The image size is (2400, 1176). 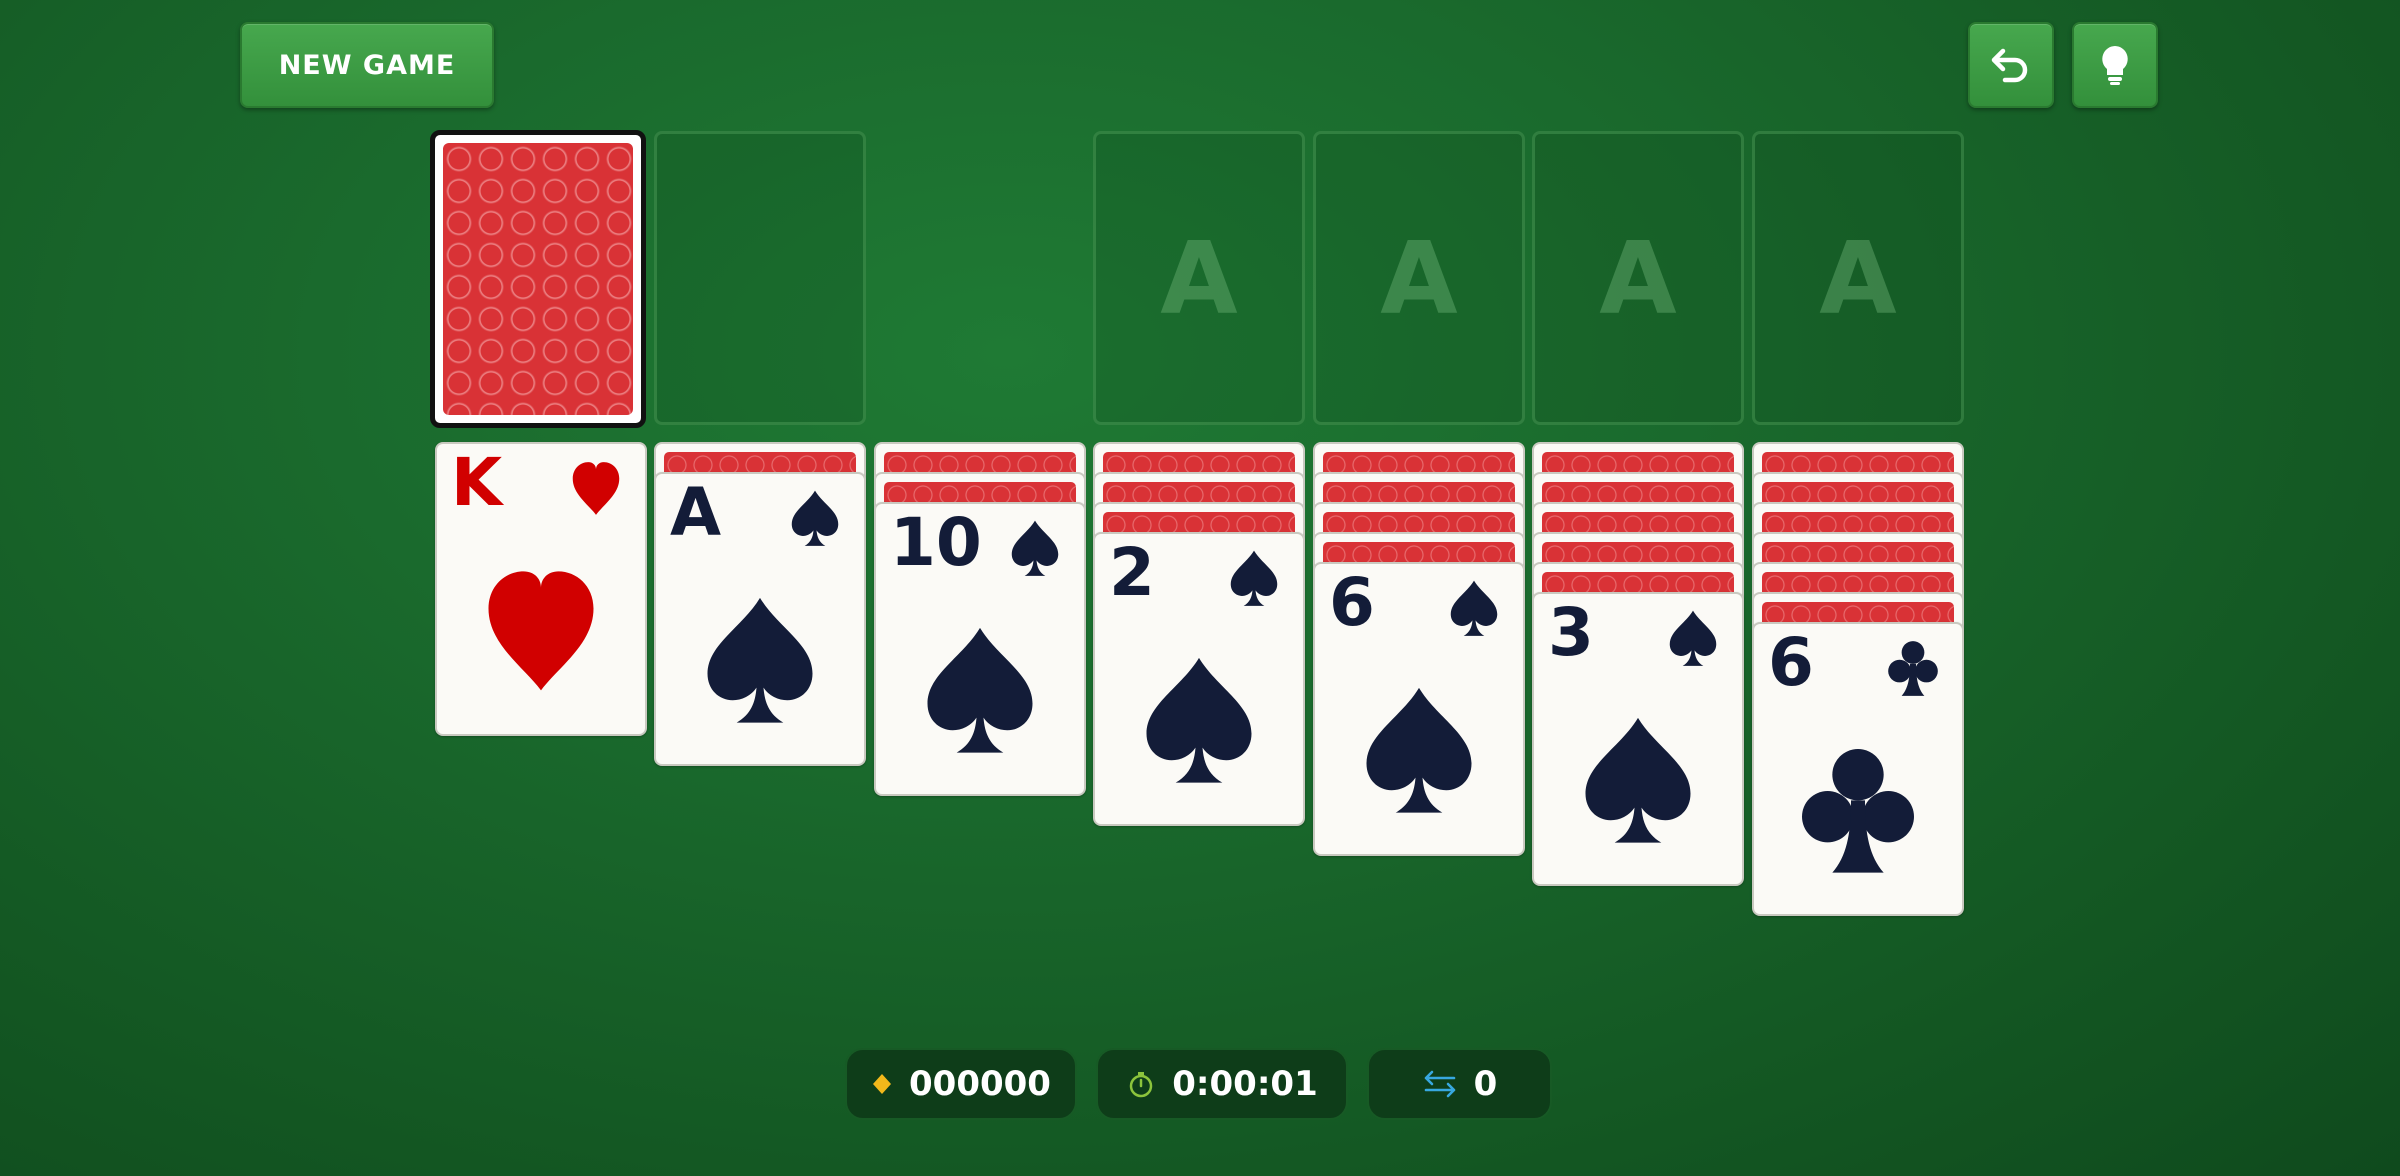 I want to click on tableau-card: A, so click(x=760, y=619).